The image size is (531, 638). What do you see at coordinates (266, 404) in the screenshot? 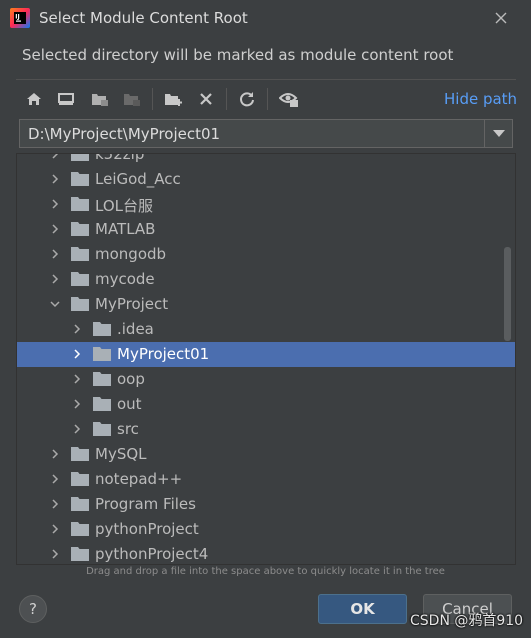
I see `tree-row: out` at bounding box center [266, 404].